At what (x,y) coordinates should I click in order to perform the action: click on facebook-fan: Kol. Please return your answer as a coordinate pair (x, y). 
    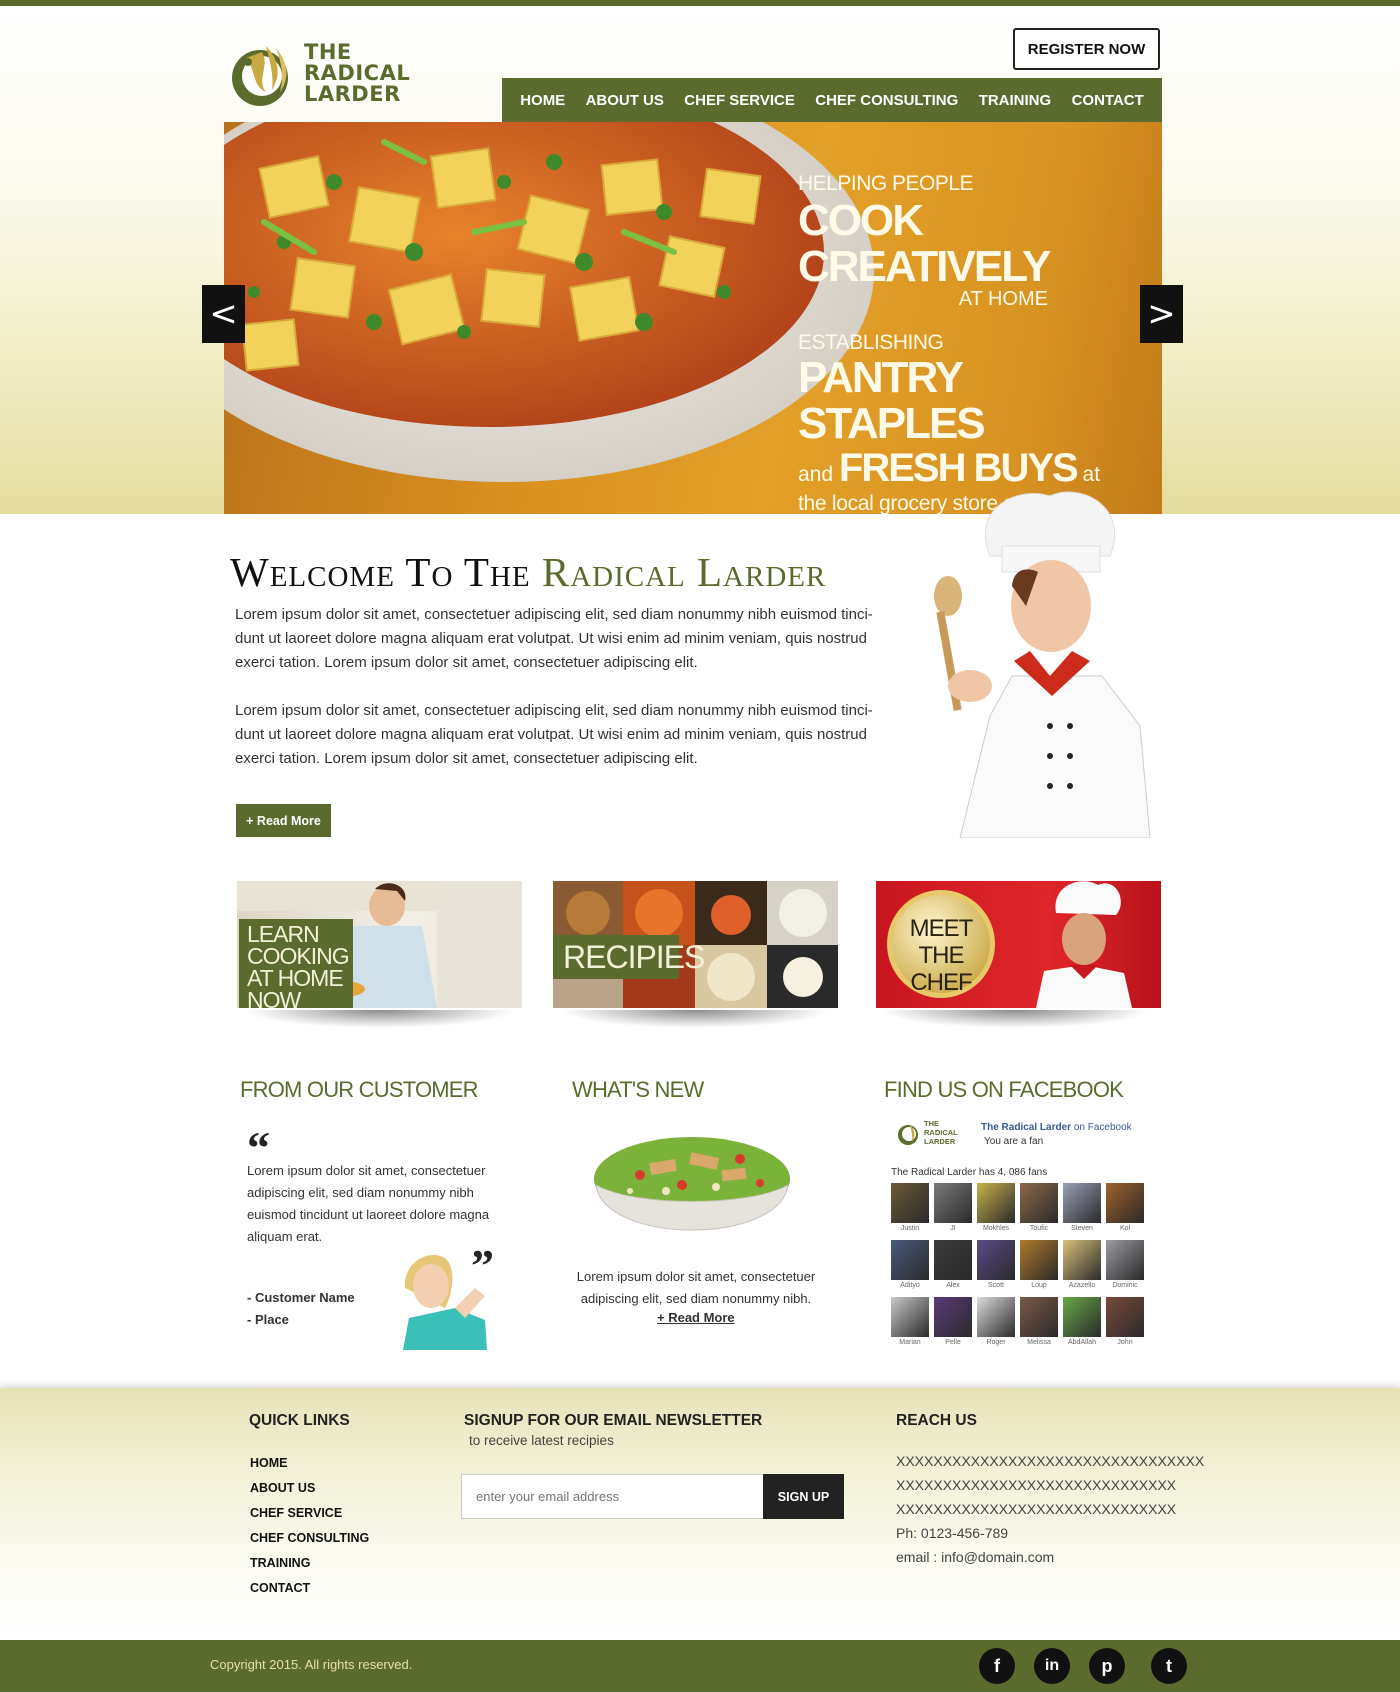
    Looking at the image, I should click on (1125, 1207).